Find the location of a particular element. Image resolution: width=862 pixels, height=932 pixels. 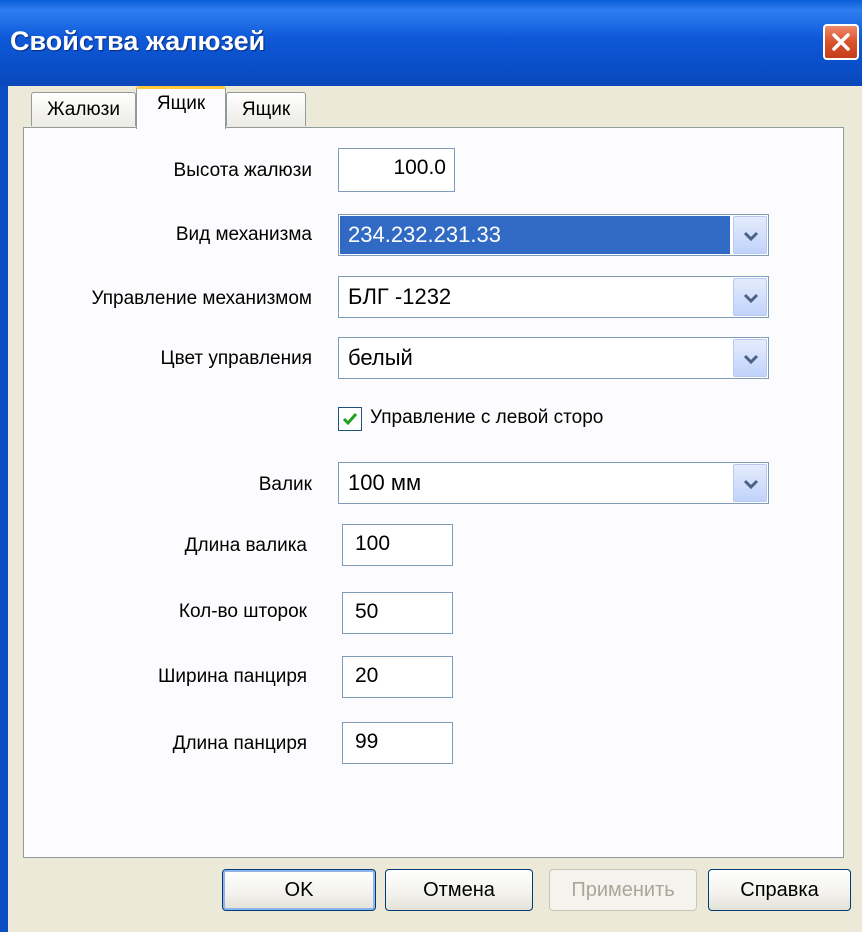

left-control-checkbox is located at coordinates (350, 419).